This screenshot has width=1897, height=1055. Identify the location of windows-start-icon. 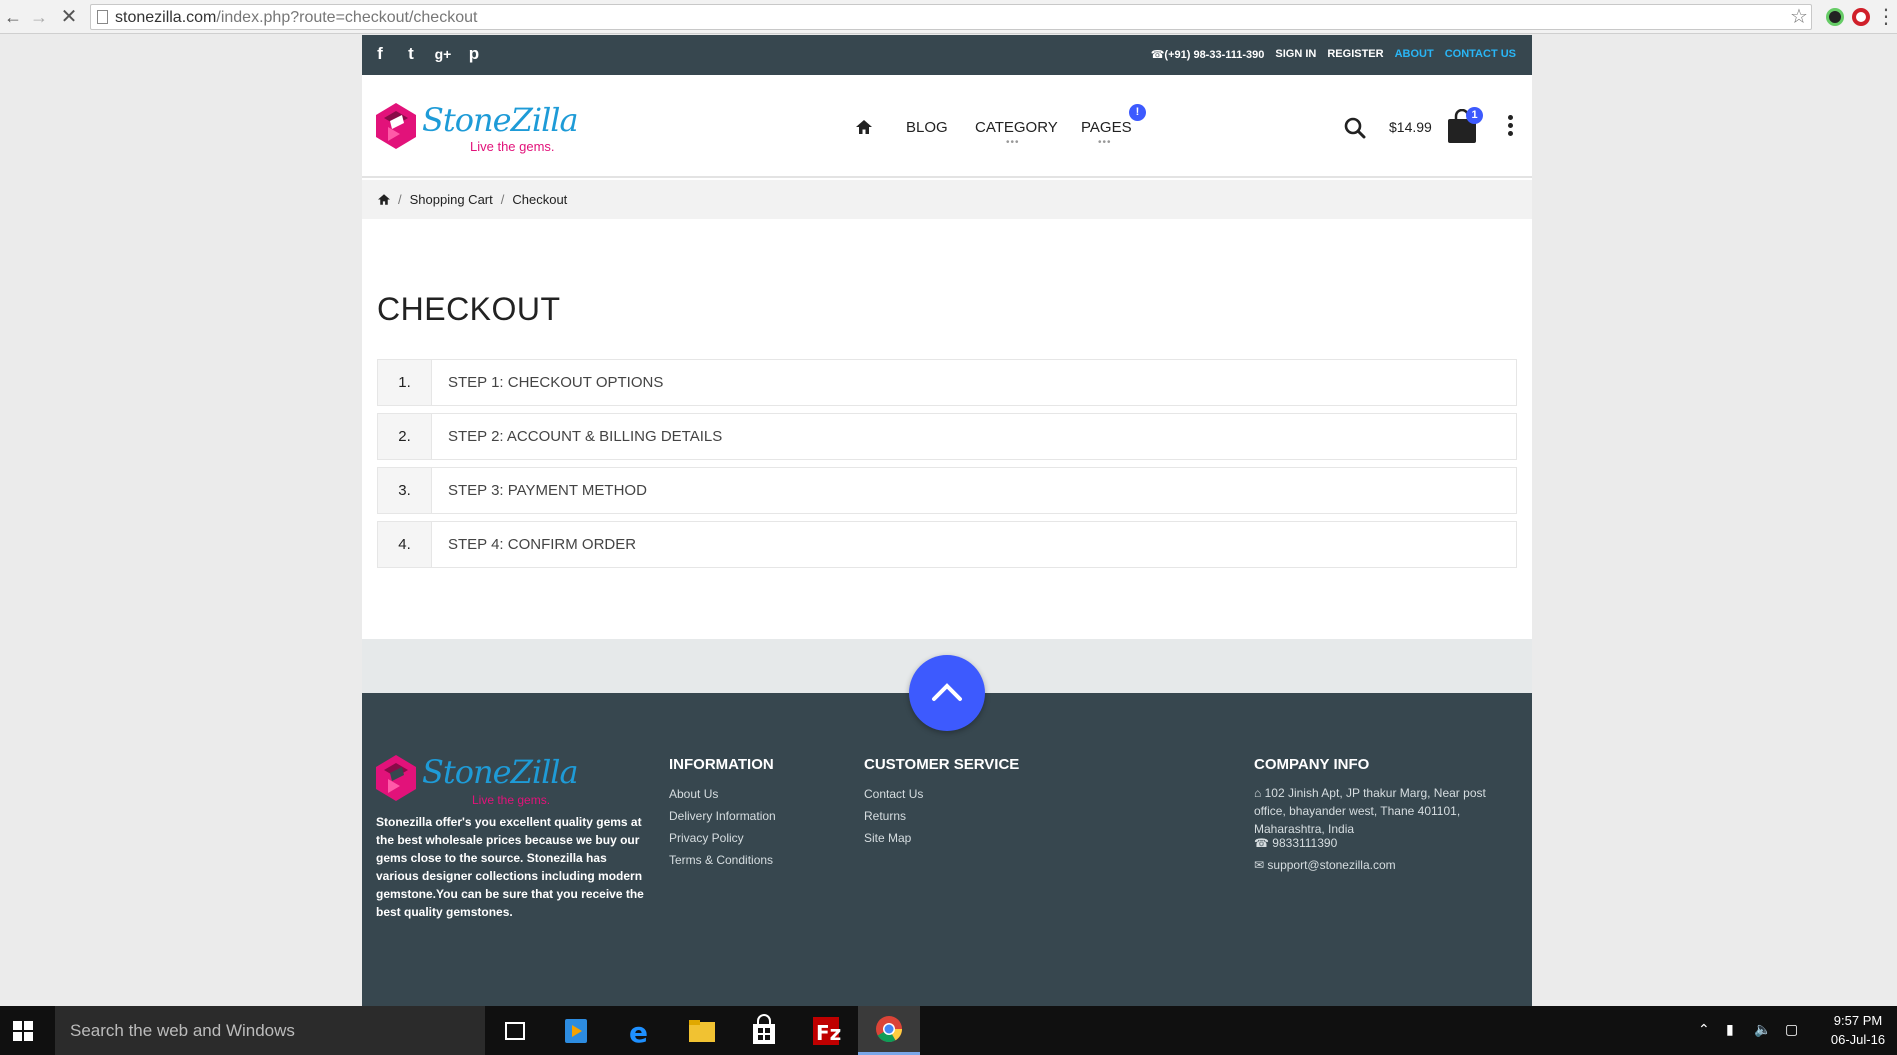
(23, 1031).